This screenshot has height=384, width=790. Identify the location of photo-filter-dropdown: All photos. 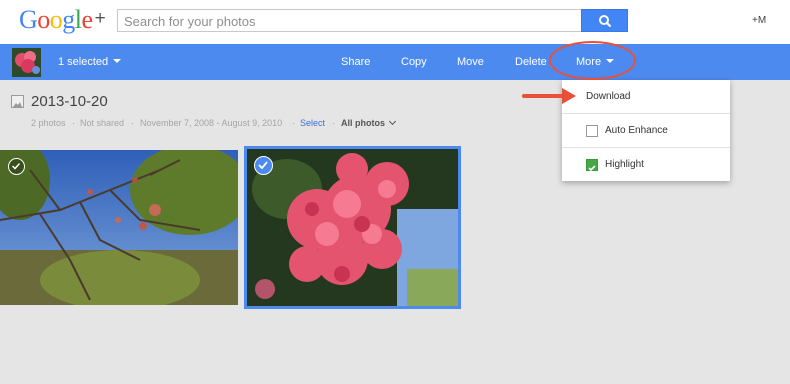
(369, 122).